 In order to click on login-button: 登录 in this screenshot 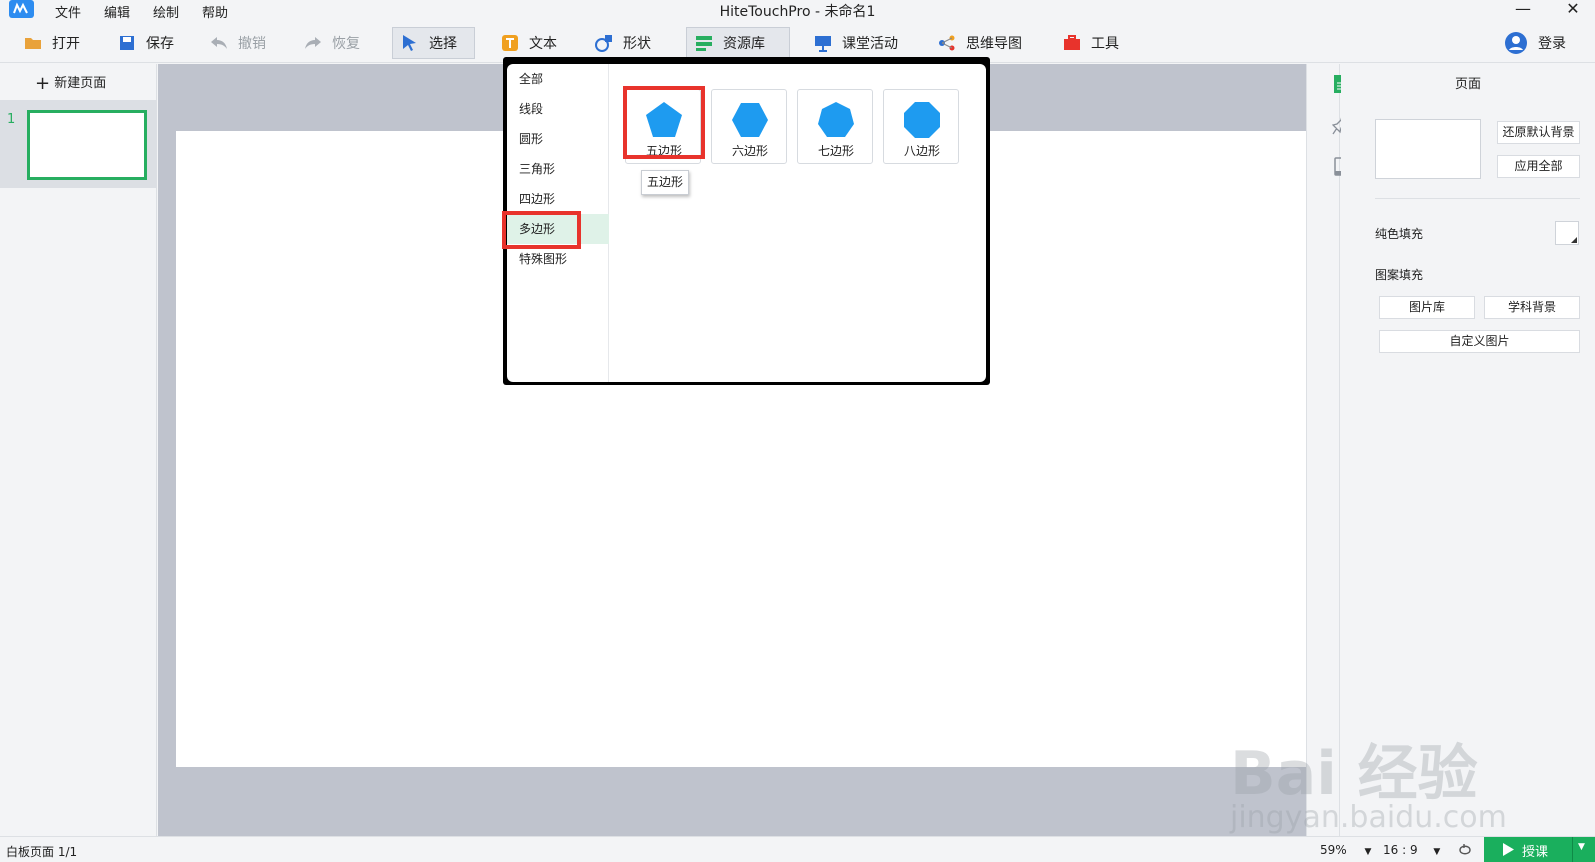, I will do `click(1535, 43)`.